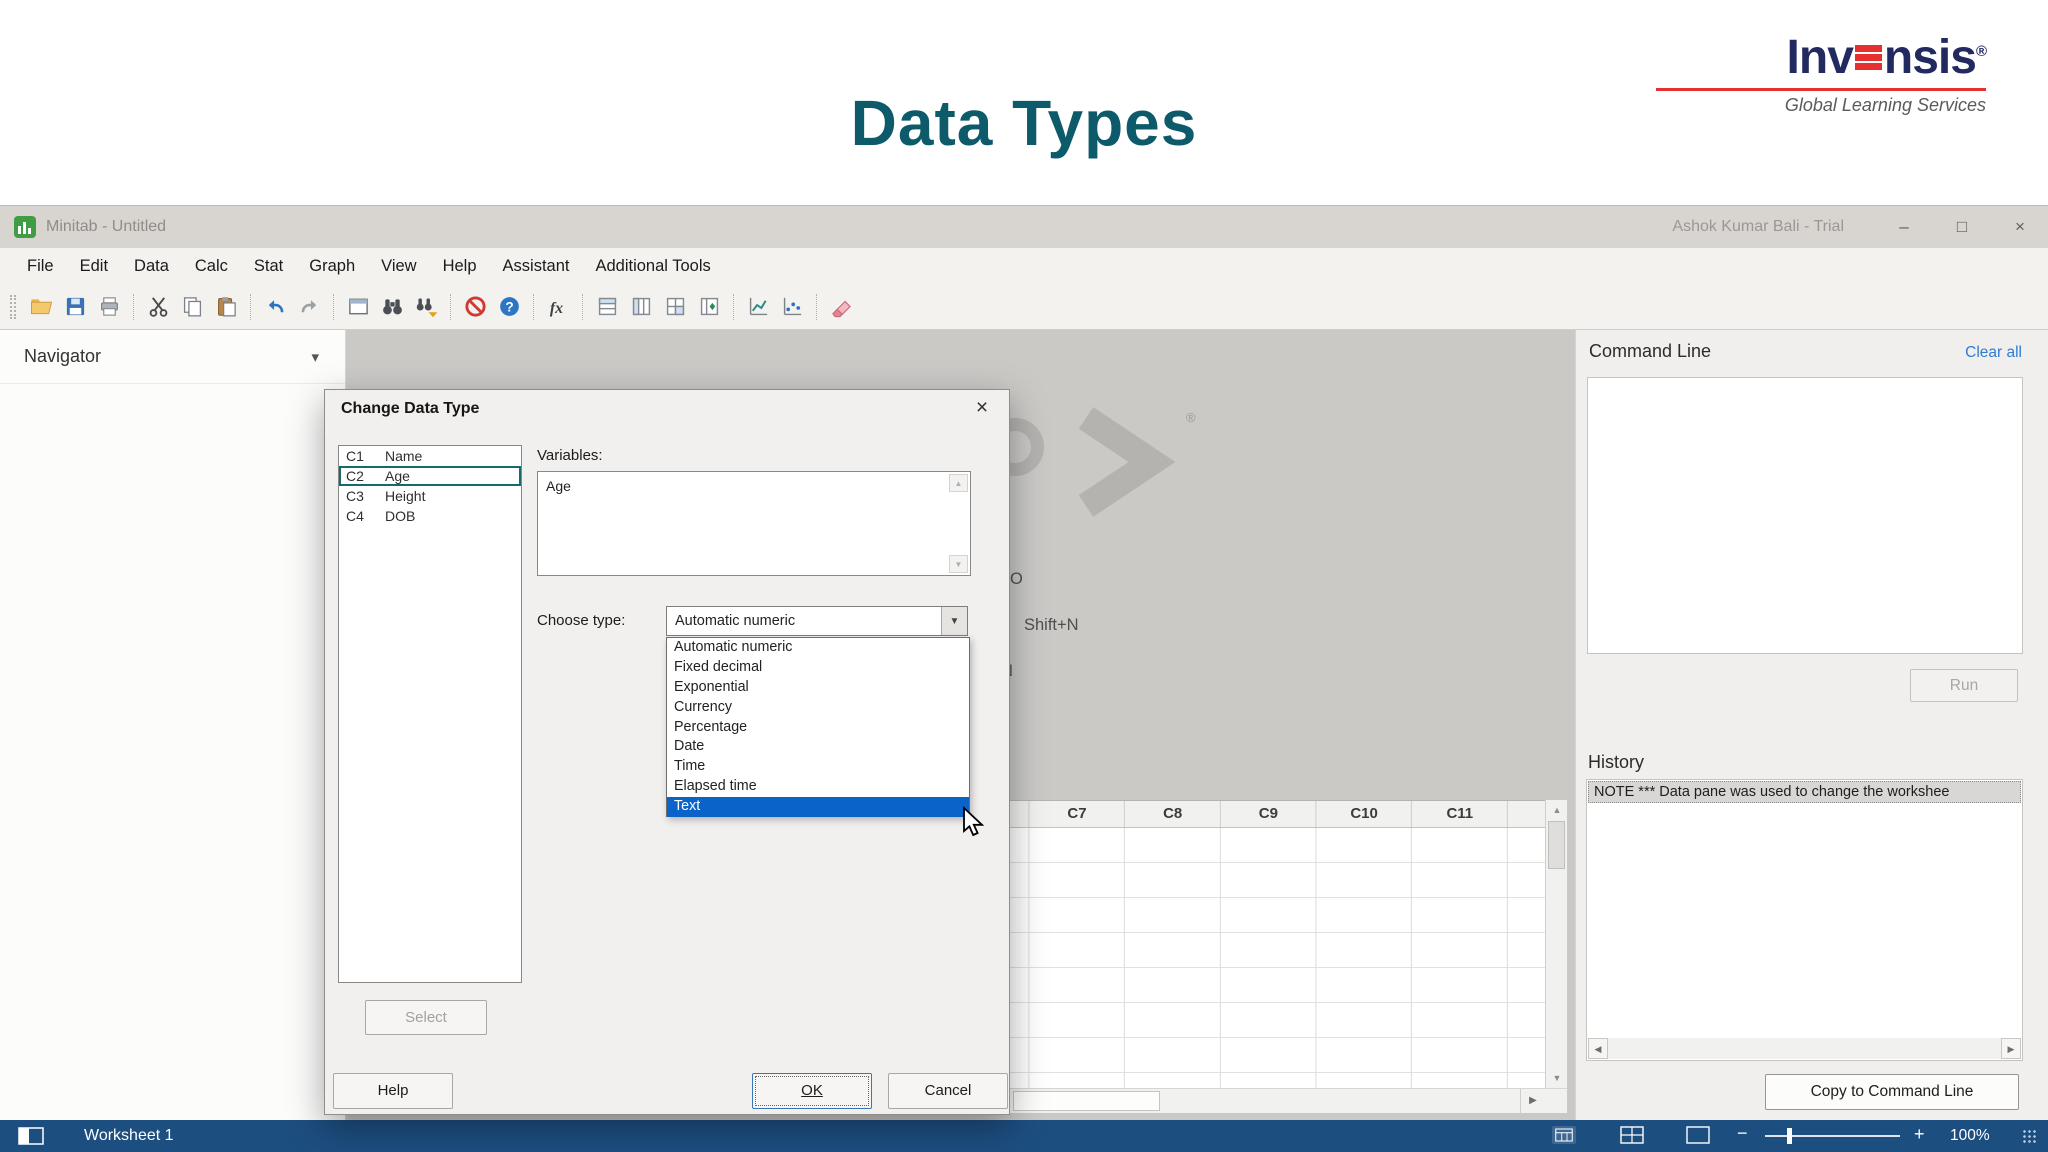 This screenshot has width=2048, height=1152. Describe the element at coordinates (1564, 1135) in the screenshot. I see `data-view-icon` at that location.